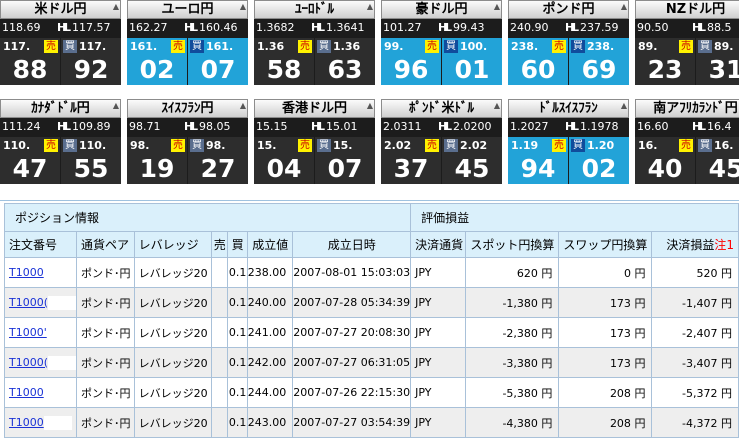 The width and height of the screenshot is (739, 447). I want to click on buy-price-prefix: 98., so click(216, 145).